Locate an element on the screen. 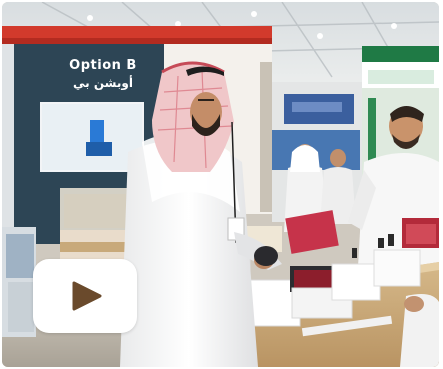  play-button is located at coordinates (85, 296).